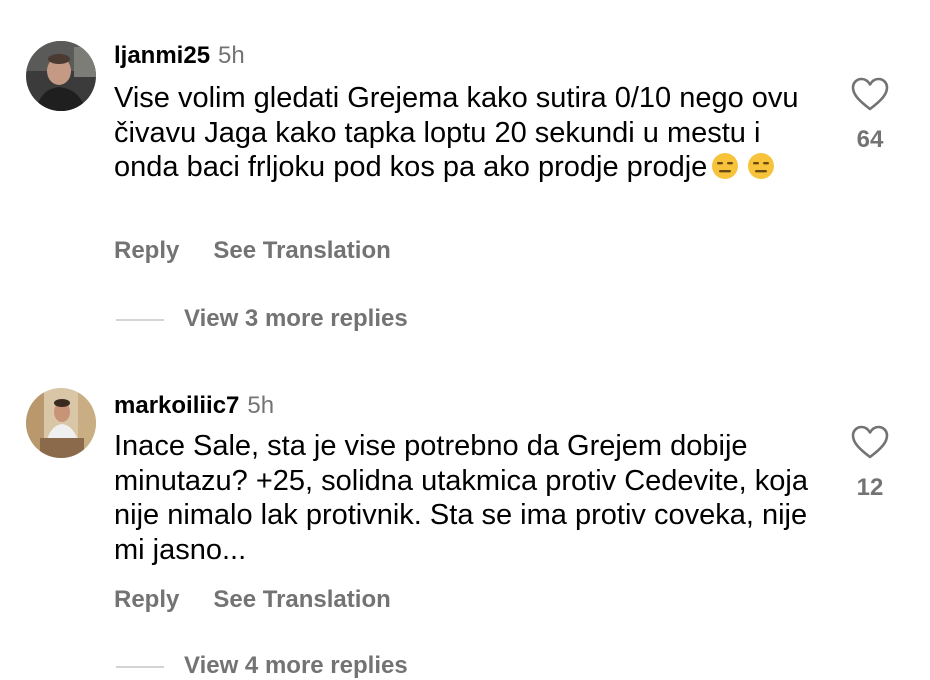  What do you see at coordinates (870, 487) in the screenshot?
I see `like-count: 12` at bounding box center [870, 487].